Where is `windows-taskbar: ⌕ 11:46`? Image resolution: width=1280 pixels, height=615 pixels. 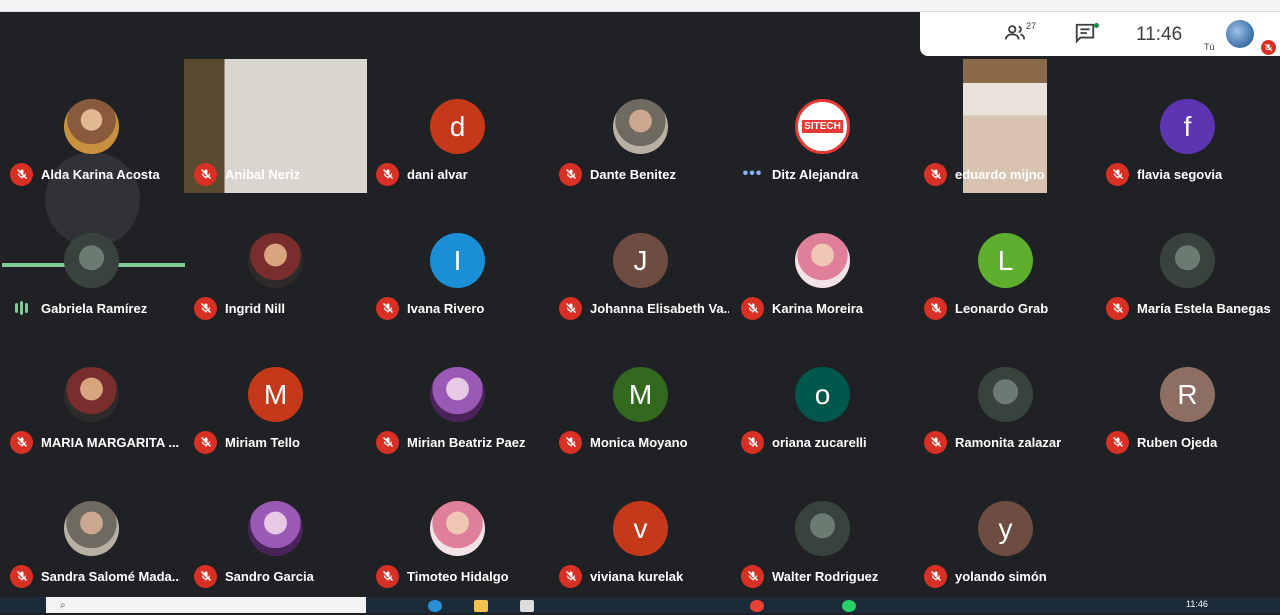
windows-taskbar: ⌕ 11:46 is located at coordinates (640, 605).